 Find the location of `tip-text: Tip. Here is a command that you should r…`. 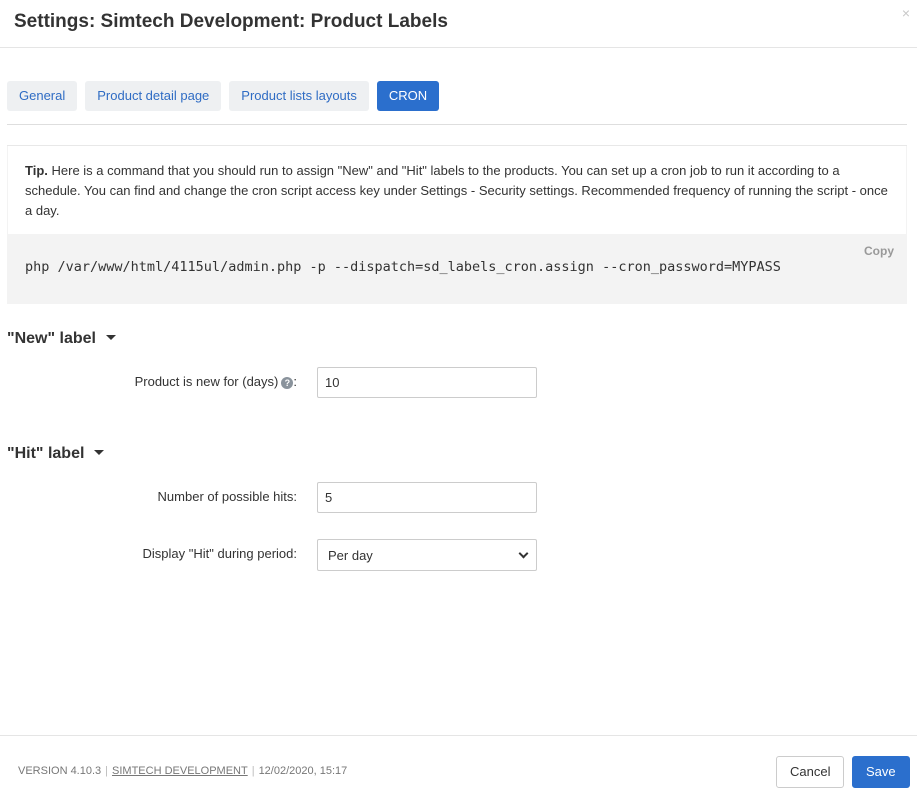

tip-text: Tip. Here is a command that you should r… is located at coordinates (457, 190).